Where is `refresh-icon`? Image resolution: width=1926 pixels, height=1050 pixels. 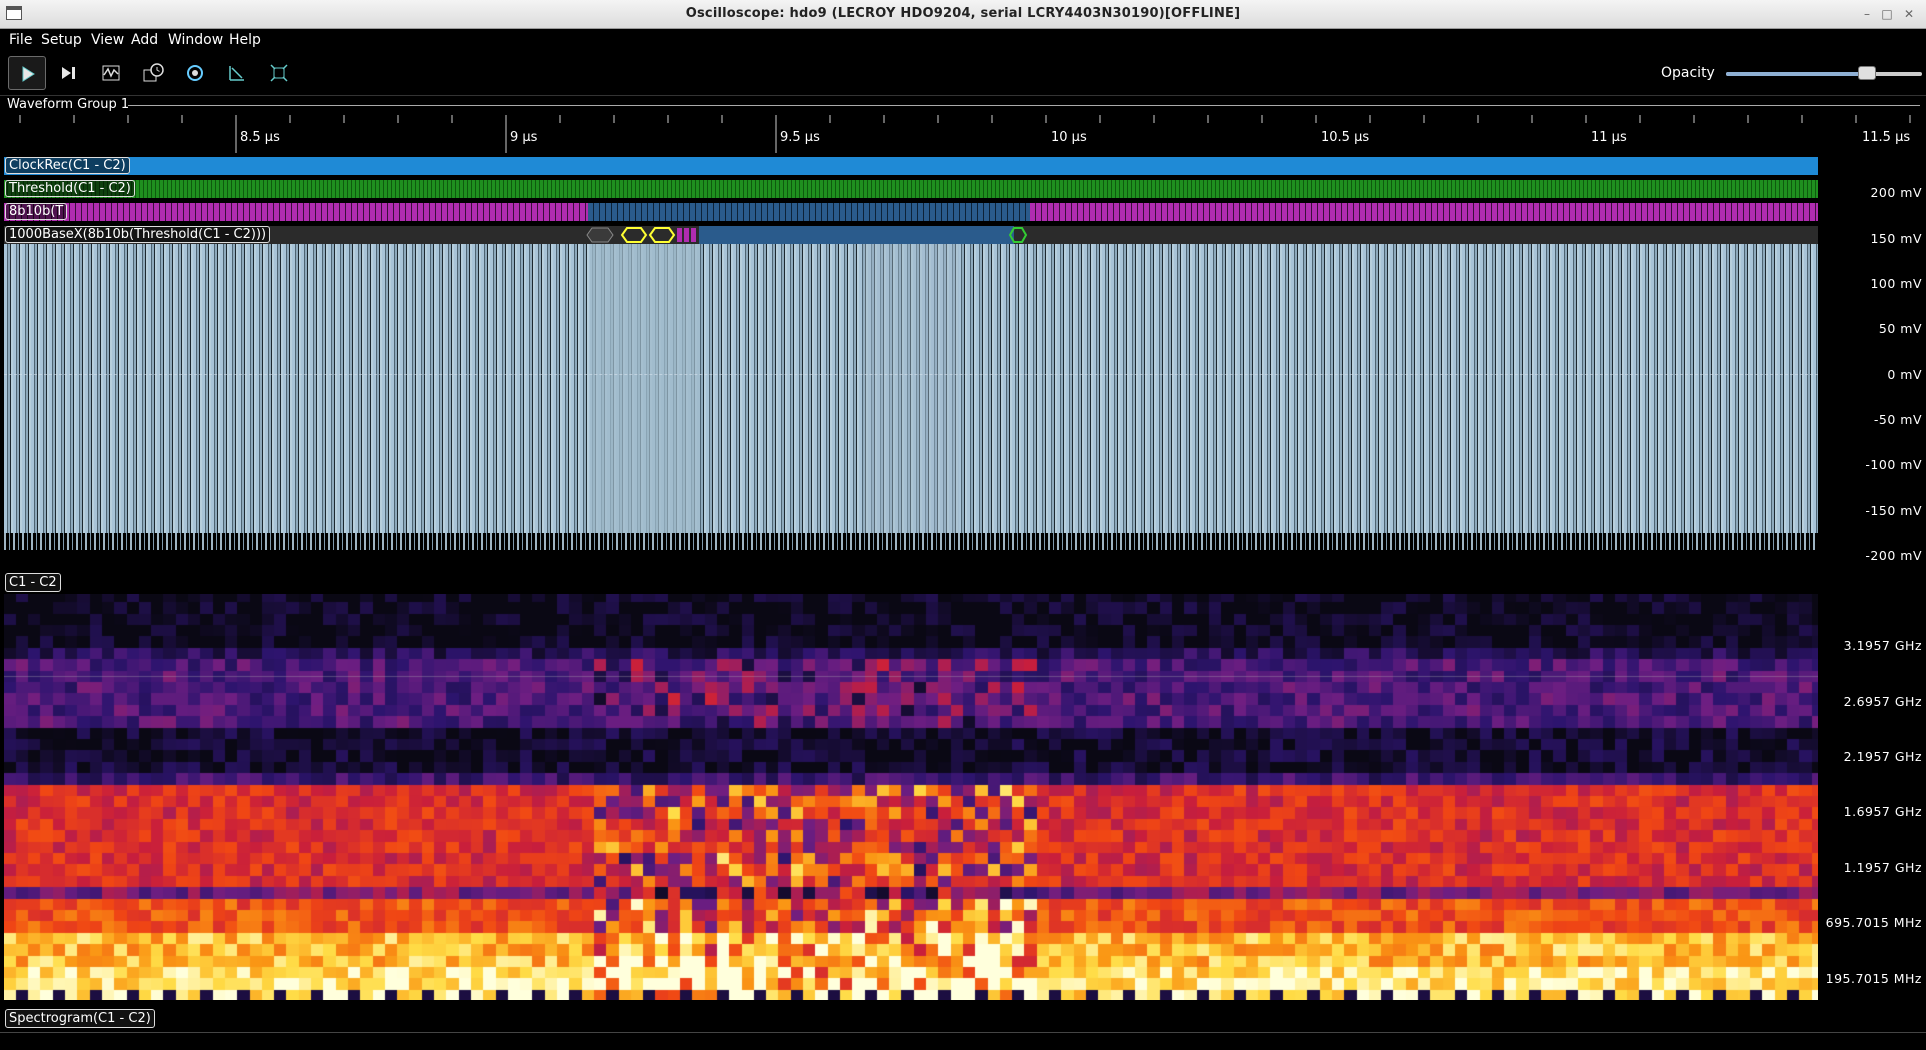 refresh-icon is located at coordinates (195, 73).